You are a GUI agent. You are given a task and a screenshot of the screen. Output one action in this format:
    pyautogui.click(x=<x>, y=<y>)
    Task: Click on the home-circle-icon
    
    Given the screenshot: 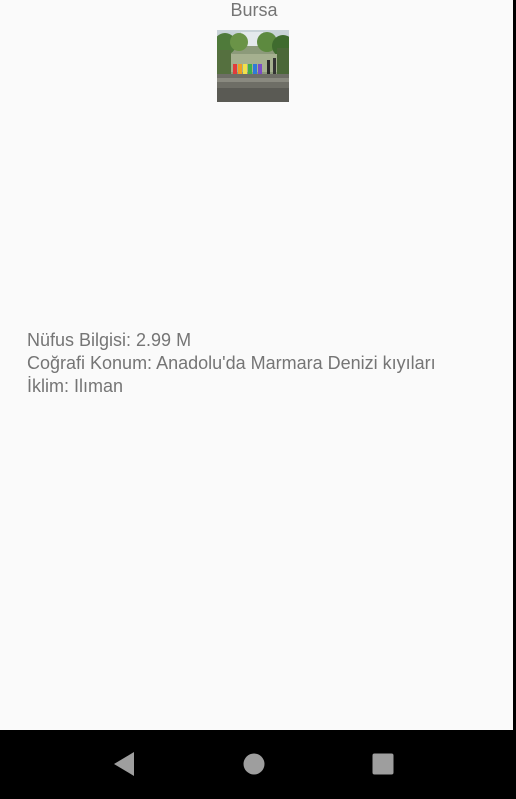 What is the action you would take?
    pyautogui.click(x=254, y=764)
    